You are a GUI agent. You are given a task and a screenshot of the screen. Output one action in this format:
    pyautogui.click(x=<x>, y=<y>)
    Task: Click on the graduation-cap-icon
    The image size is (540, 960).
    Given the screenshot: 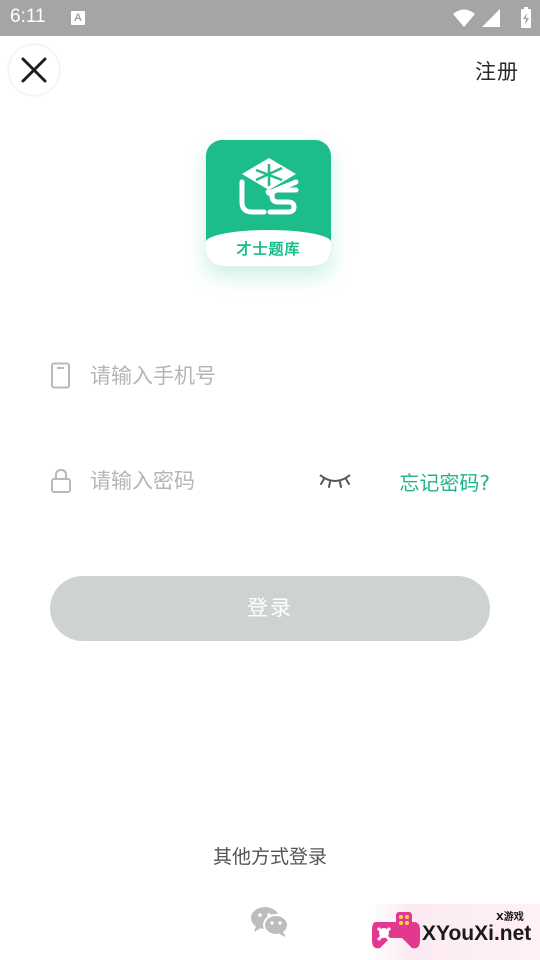 What is the action you would take?
    pyautogui.click(x=269, y=186)
    